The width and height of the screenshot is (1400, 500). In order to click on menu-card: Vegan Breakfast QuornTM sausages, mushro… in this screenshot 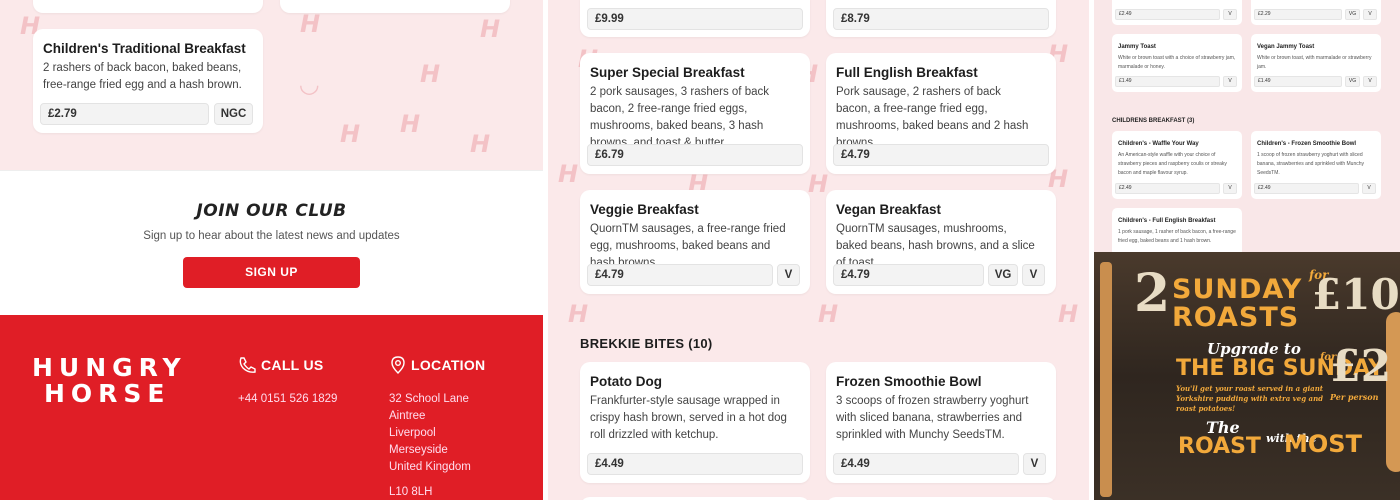, I will do `click(941, 242)`.